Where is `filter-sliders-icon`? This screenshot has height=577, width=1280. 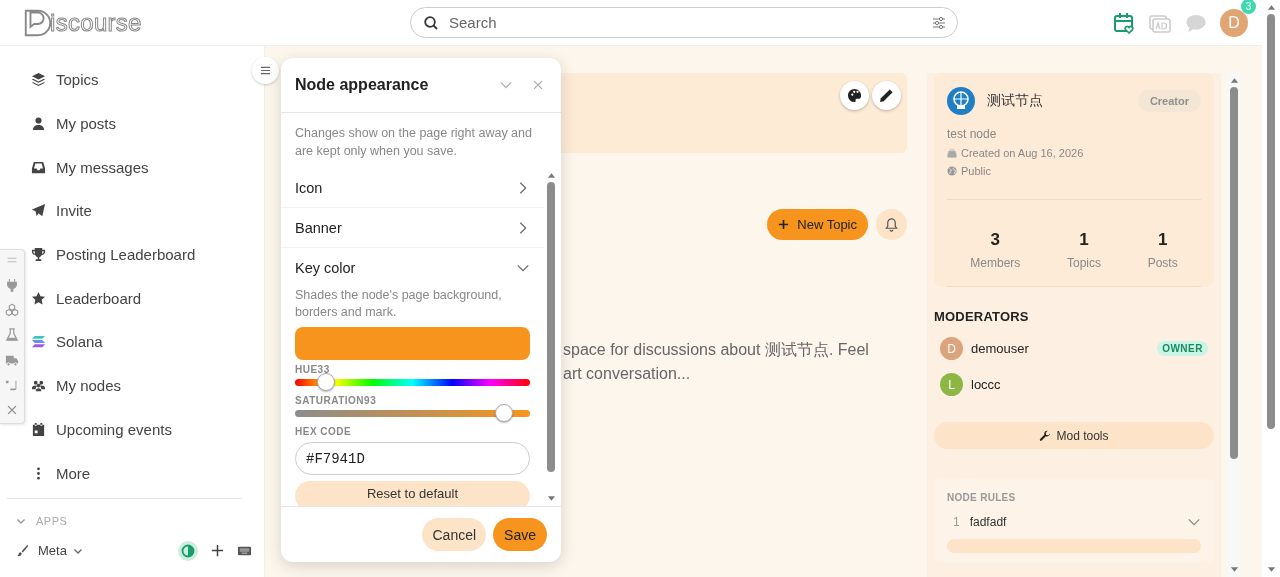
filter-sliders-icon is located at coordinates (939, 22).